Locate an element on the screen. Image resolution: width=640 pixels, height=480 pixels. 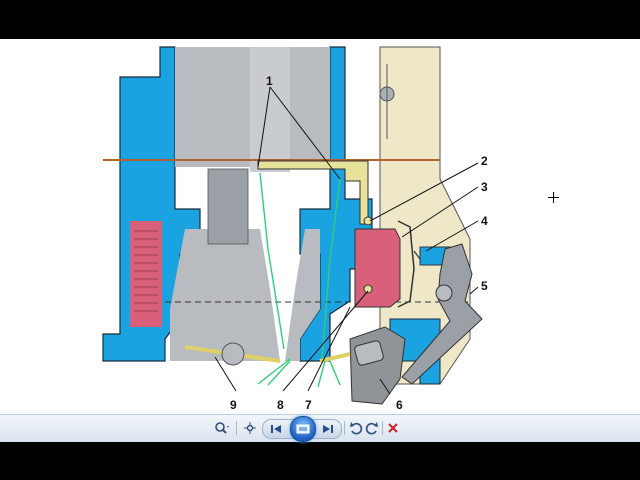
callout-5: 5 is located at coordinates (484, 286).